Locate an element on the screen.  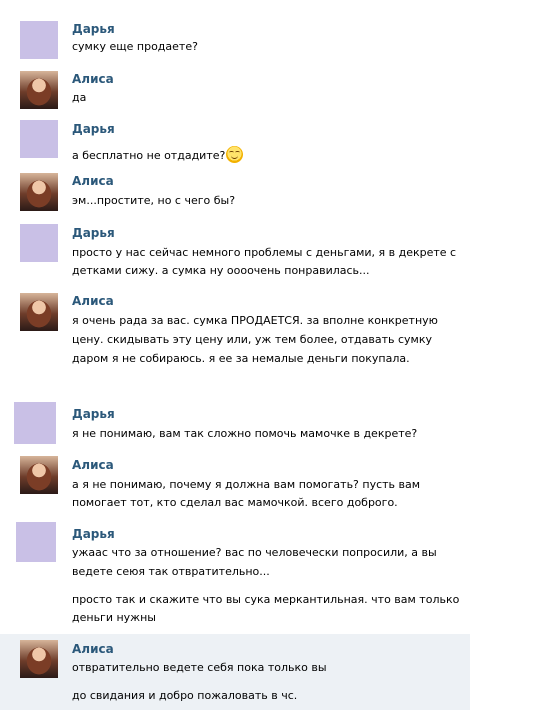
message-4: Алиса эм...простите, но с чего бы? is located at coordinates (235, 195).